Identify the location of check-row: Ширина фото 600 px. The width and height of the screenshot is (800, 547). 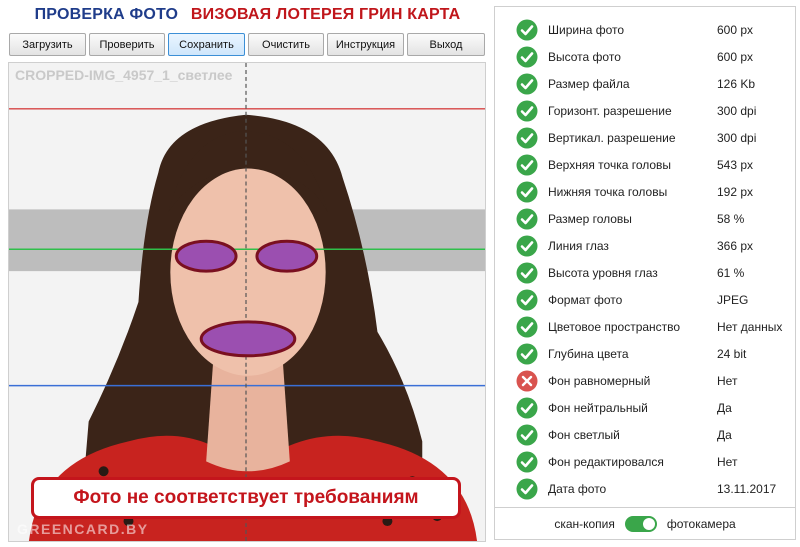
(645, 29).